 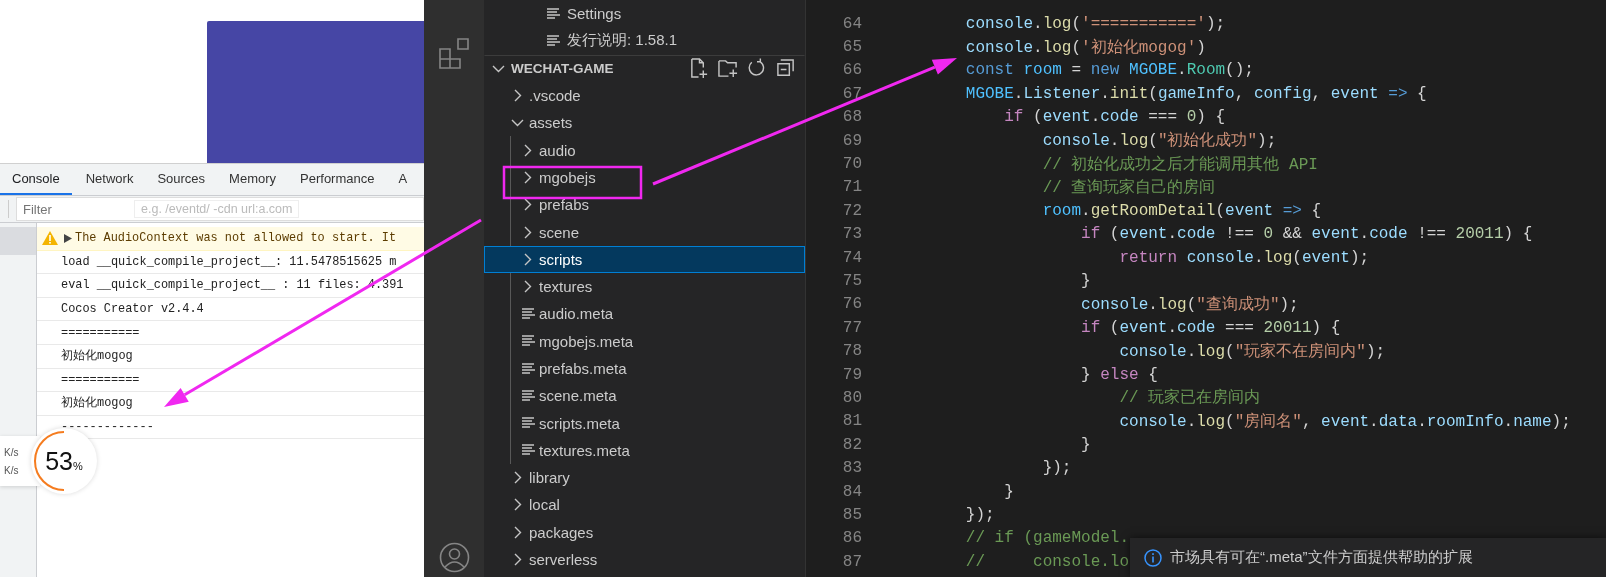 I want to click on line-number: 71, so click(x=851, y=187).